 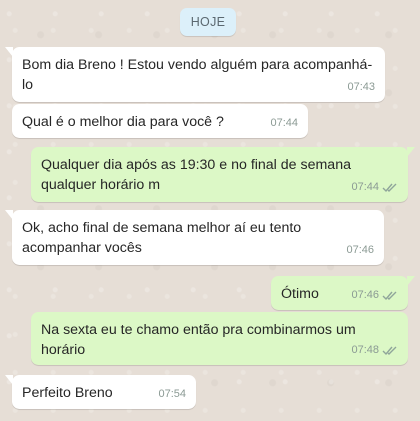 What do you see at coordinates (365, 350) in the screenshot?
I see `message-time: 07:48` at bounding box center [365, 350].